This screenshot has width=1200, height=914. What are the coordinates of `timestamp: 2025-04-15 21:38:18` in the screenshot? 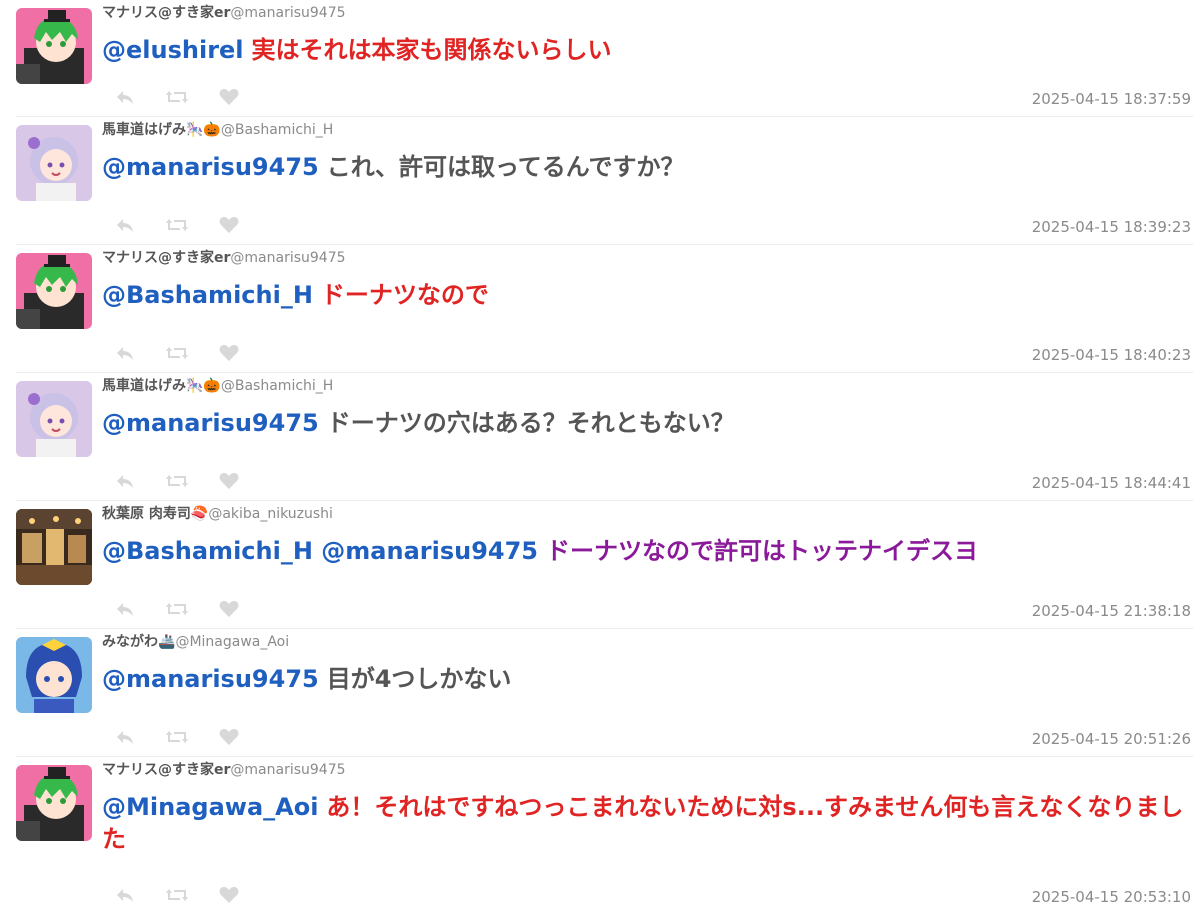 It's located at (1111, 611).